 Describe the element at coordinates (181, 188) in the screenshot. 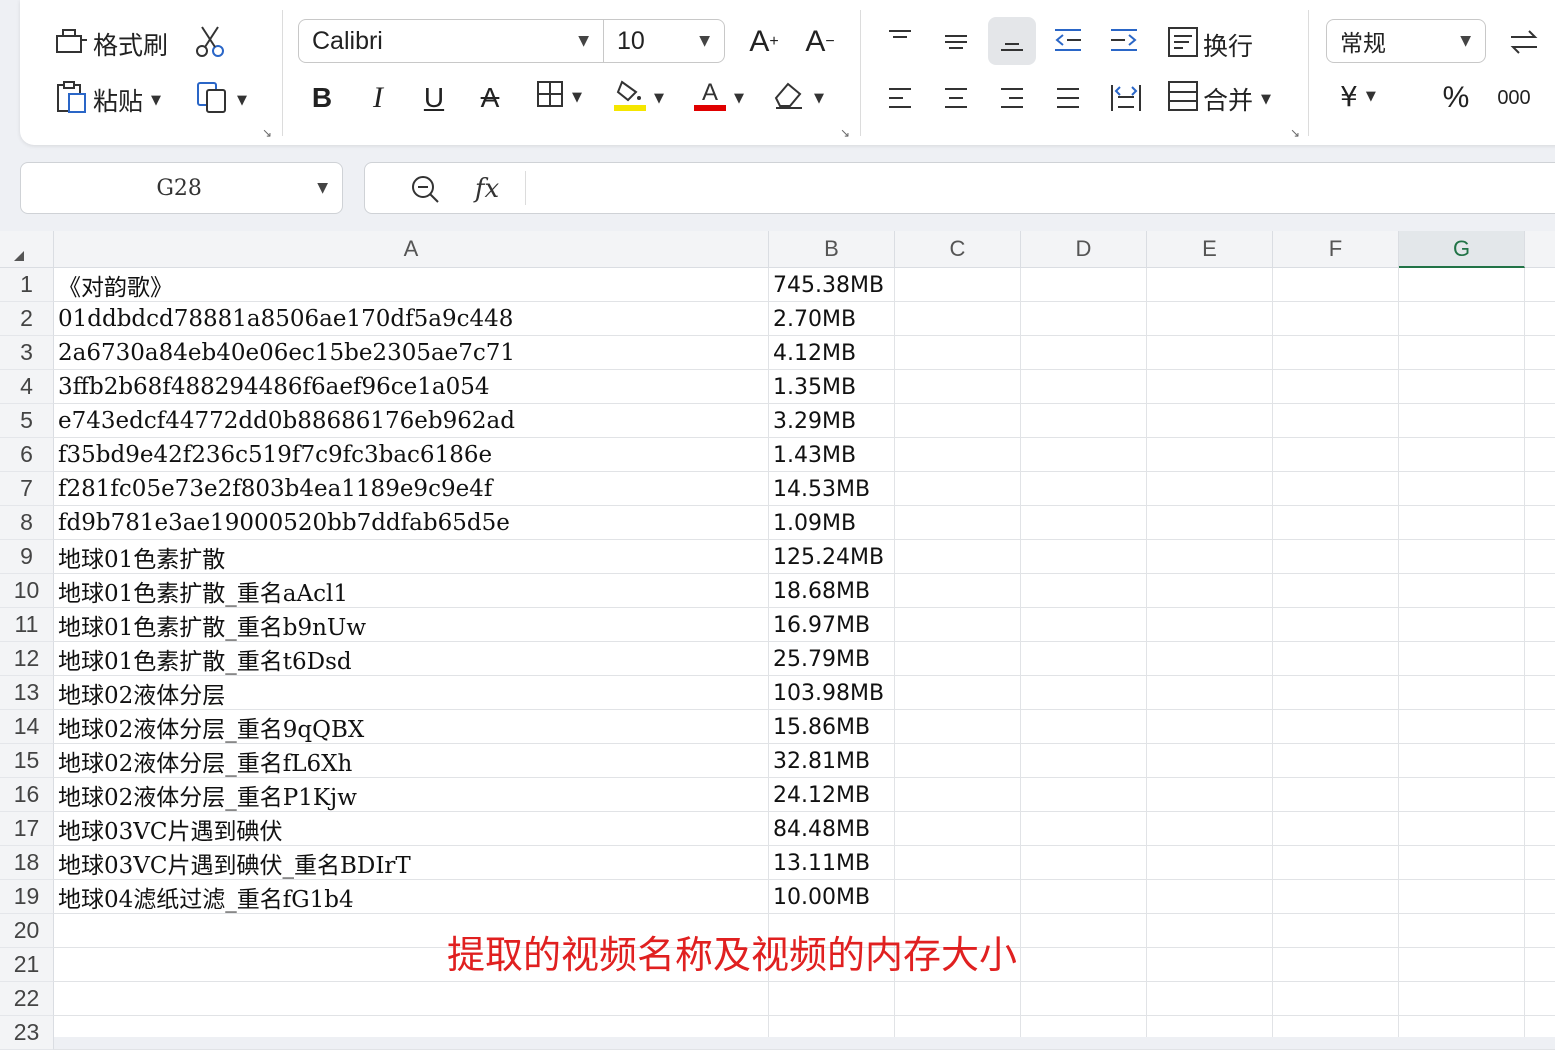

I see `name-box: G28 ▼` at that location.